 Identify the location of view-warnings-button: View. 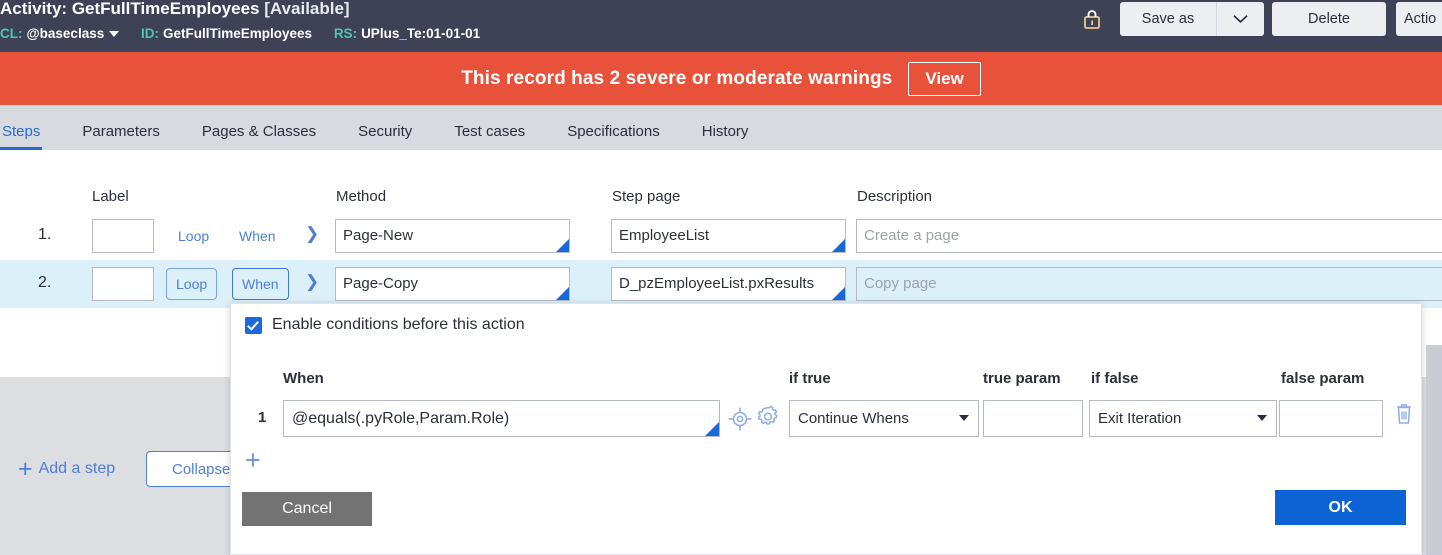
(944, 78).